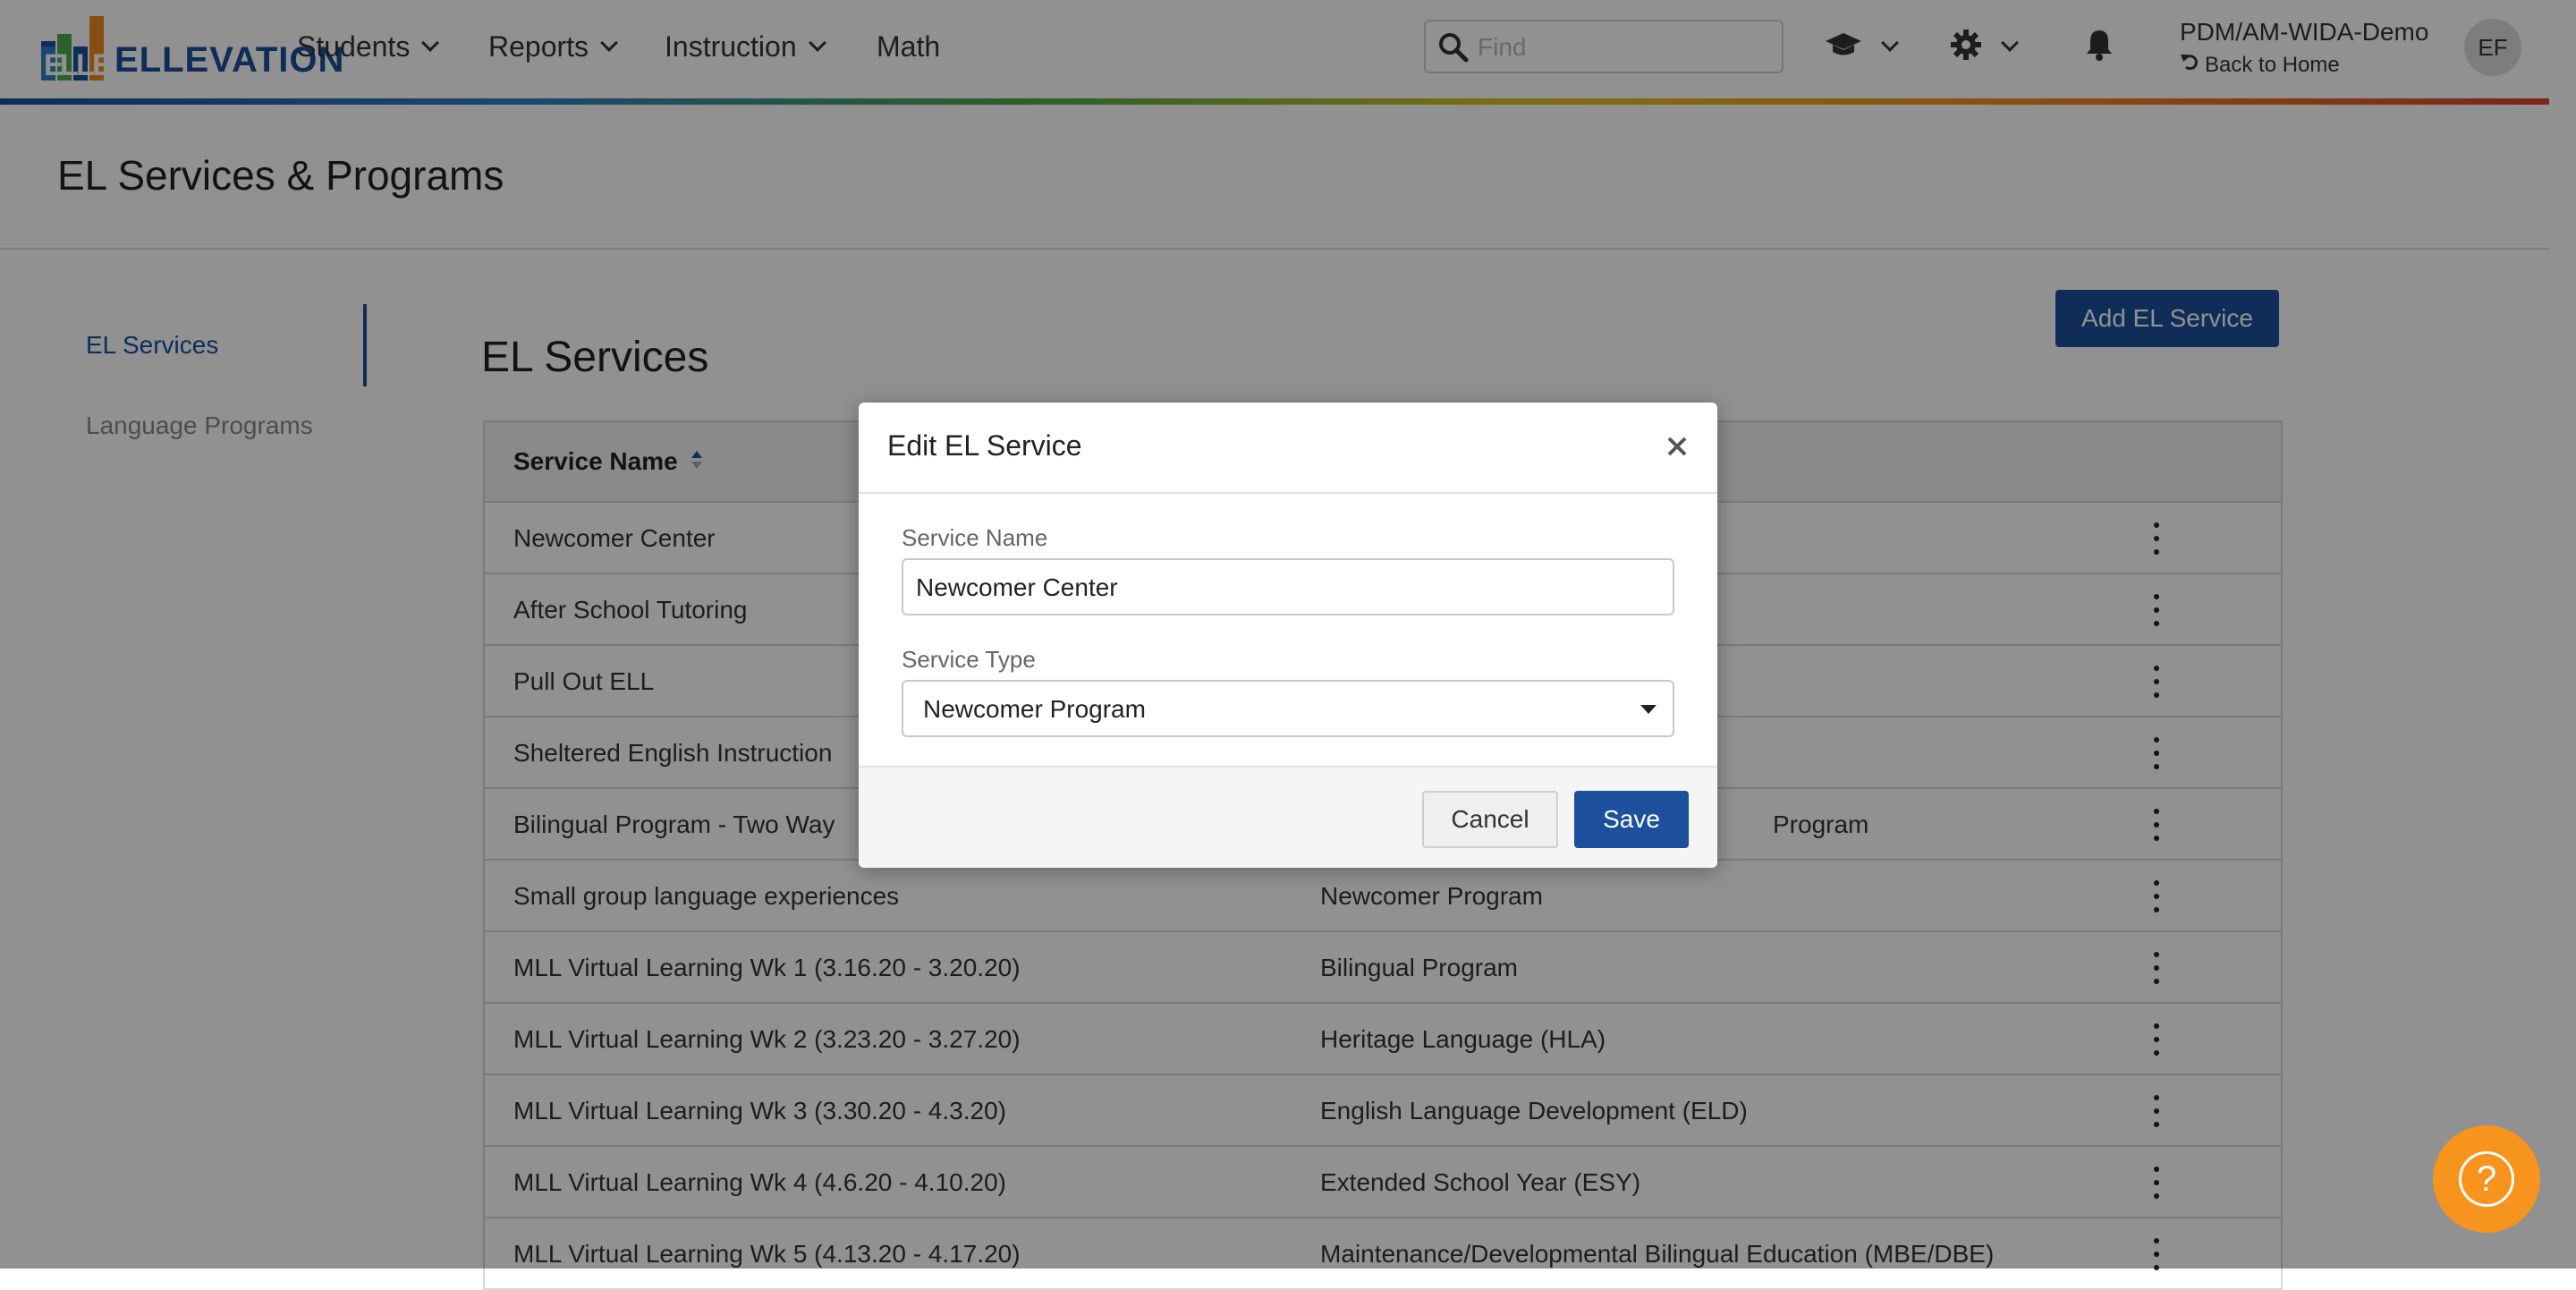 This screenshot has height=1290, width=2576. What do you see at coordinates (1288, 708) in the screenshot?
I see `service-type-select: Newcomer Program` at bounding box center [1288, 708].